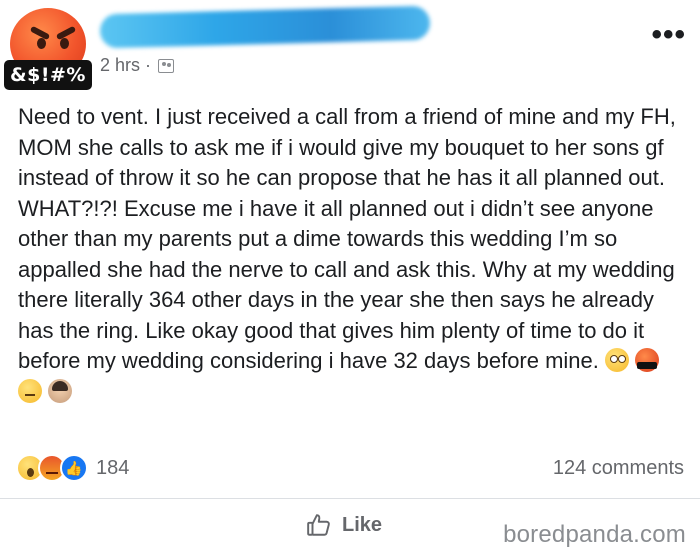 The height and width of the screenshot is (558, 700). What do you see at coordinates (120, 65) in the screenshot?
I see `post-time: 2 hrs` at bounding box center [120, 65].